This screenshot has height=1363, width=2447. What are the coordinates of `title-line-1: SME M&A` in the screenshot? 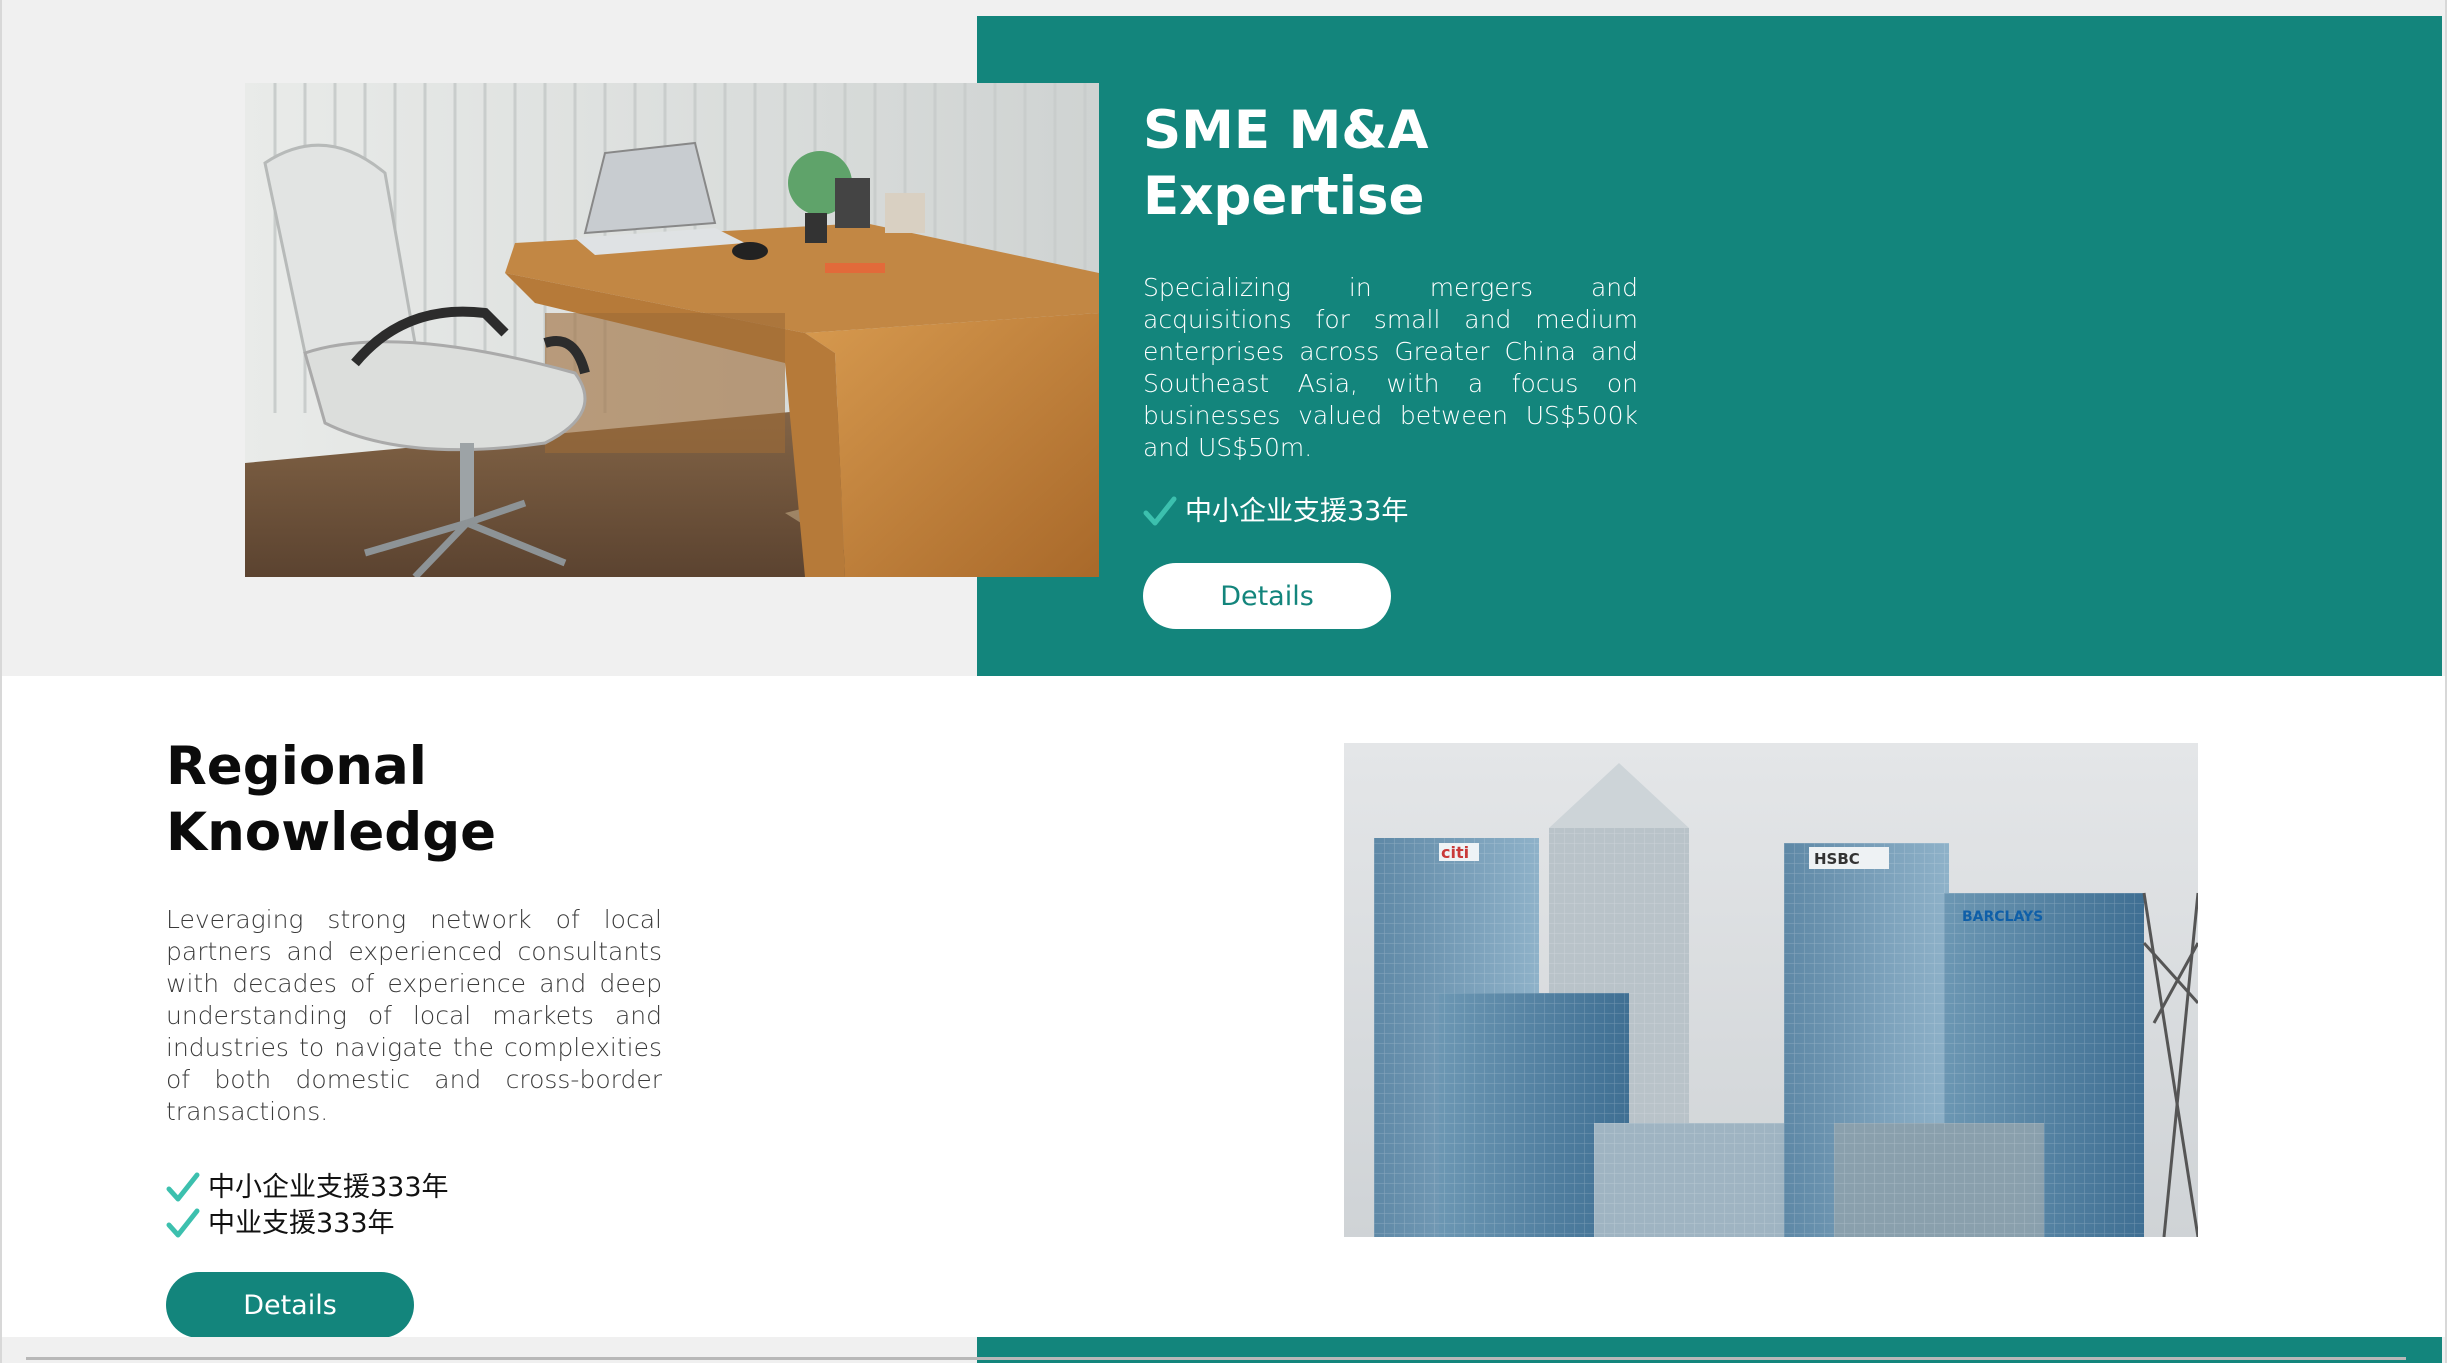 It's located at (1286, 130).